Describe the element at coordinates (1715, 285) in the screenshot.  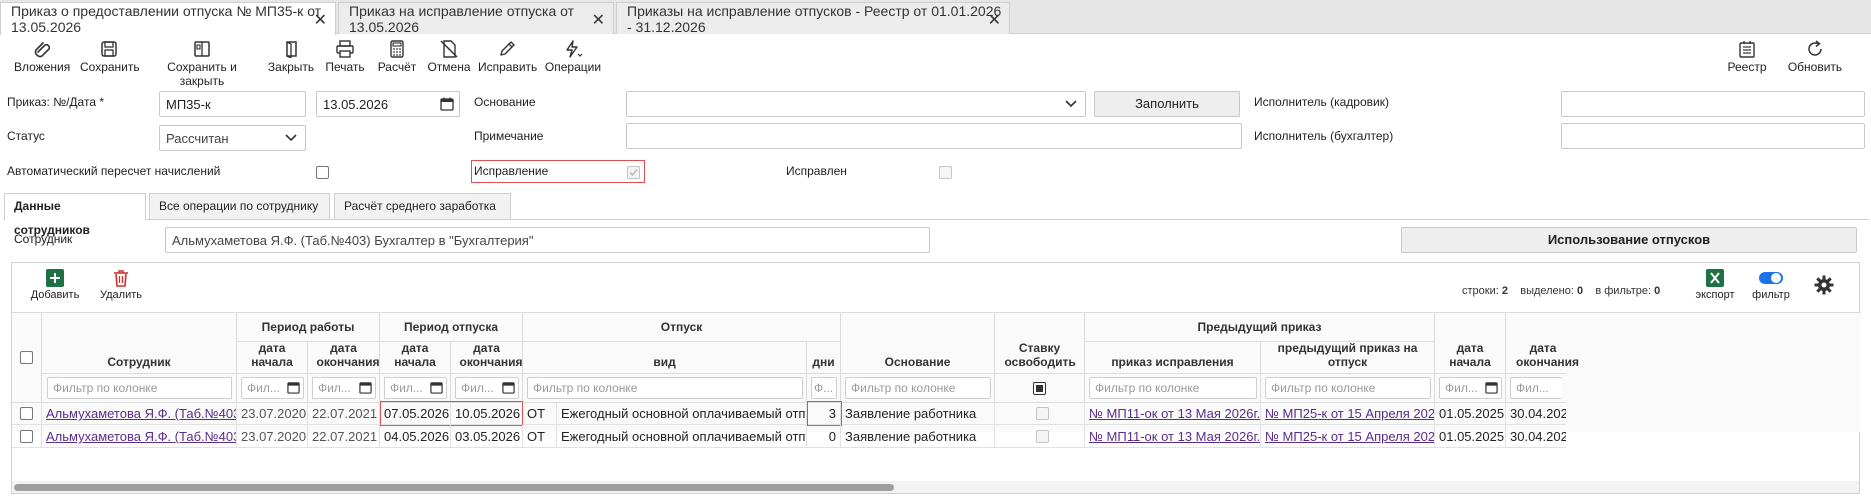
I see `export-button: экспорт` at that location.